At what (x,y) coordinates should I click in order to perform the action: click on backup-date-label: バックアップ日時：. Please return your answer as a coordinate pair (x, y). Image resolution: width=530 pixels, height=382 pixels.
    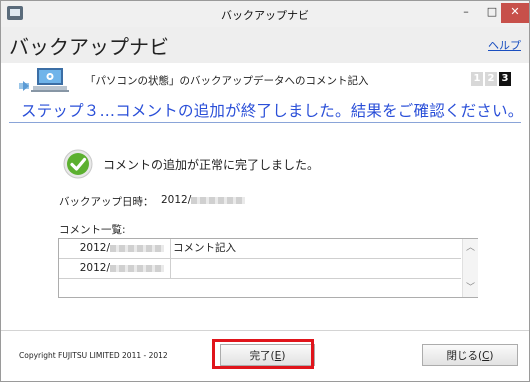
    Looking at the image, I should click on (106, 202).